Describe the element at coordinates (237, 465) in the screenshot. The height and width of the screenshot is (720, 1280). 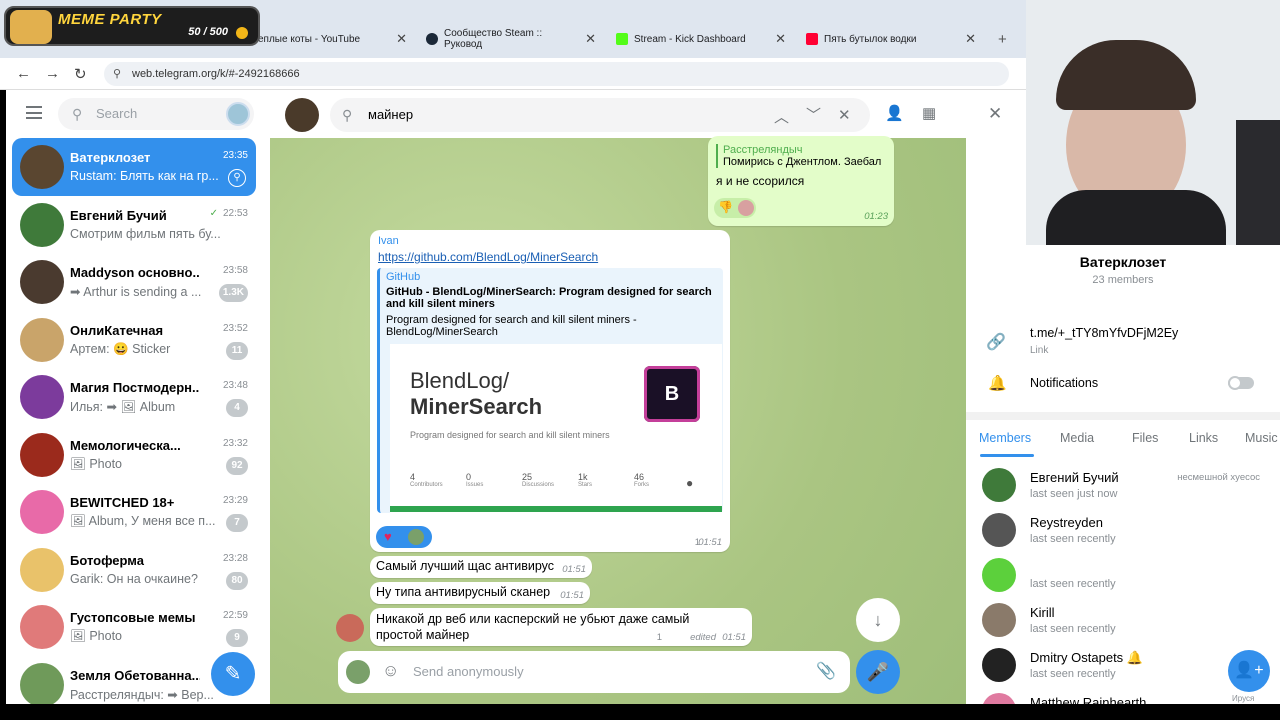
I see `unread-badge: 92` at that location.